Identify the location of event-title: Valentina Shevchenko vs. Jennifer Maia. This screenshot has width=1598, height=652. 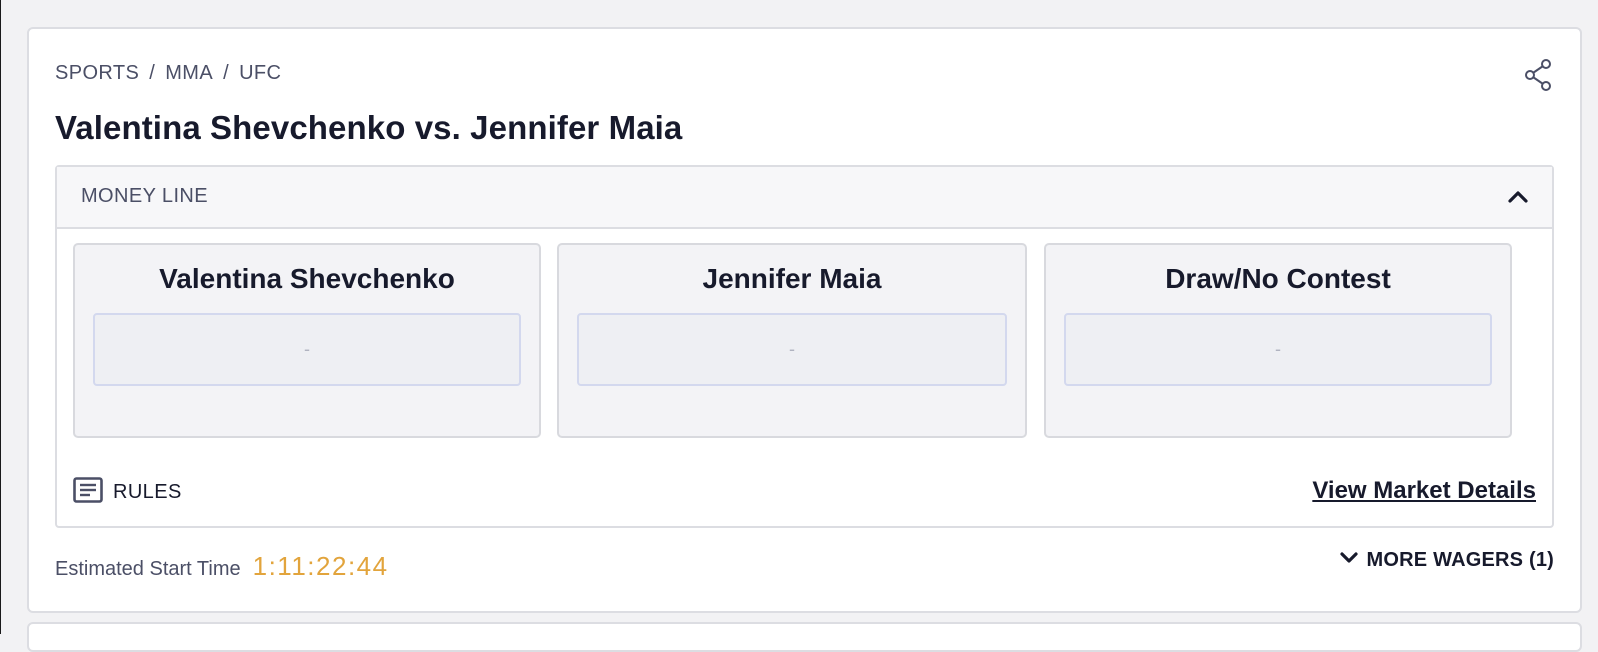
(369, 127).